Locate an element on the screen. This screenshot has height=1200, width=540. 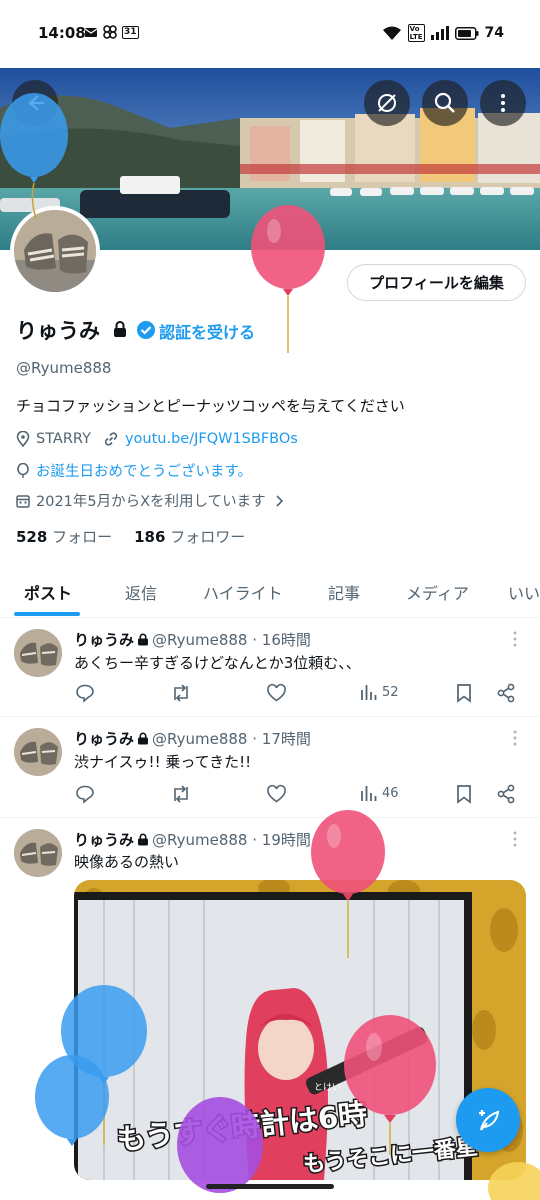
status-right: Vo LTE 74 is located at coordinates (443, 33).